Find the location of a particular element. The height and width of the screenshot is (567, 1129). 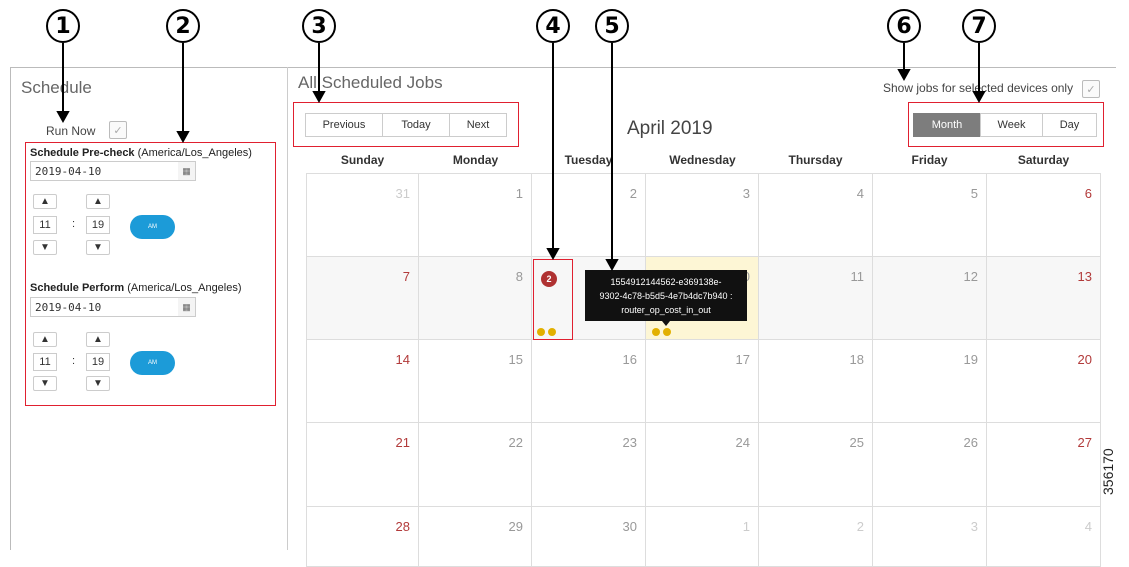

tooltip-arrow-icon is located at coordinates (666, 323).